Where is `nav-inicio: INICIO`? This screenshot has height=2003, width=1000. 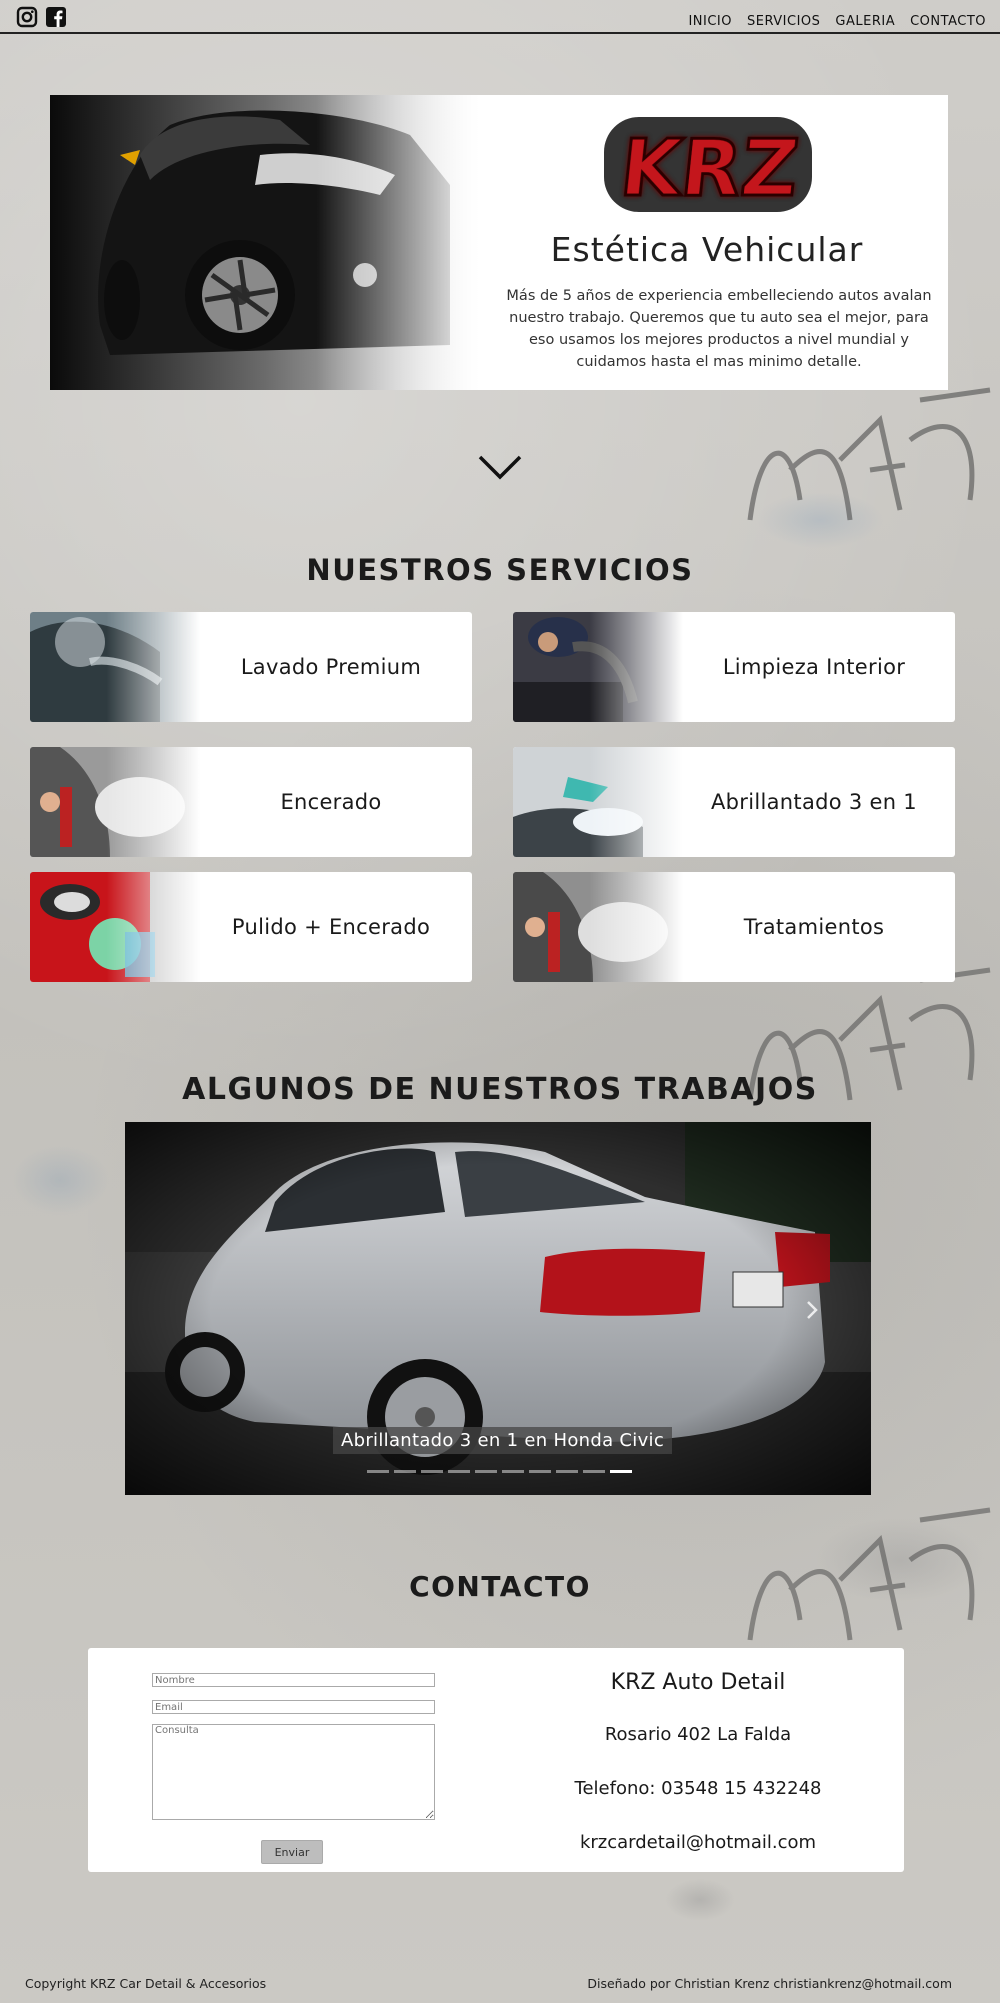
nav-inicio: INICIO is located at coordinates (710, 21).